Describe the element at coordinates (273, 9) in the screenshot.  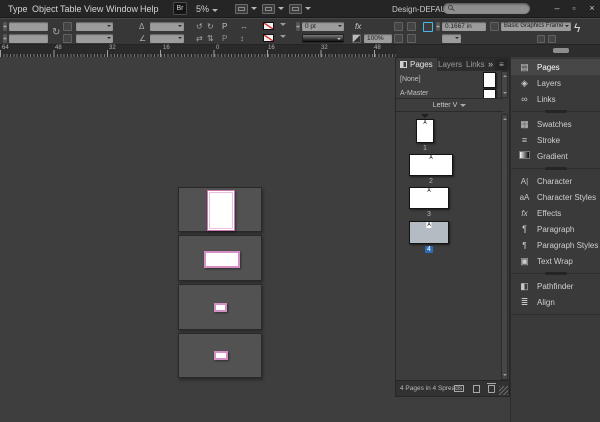
I see `screen-mode-button` at that location.